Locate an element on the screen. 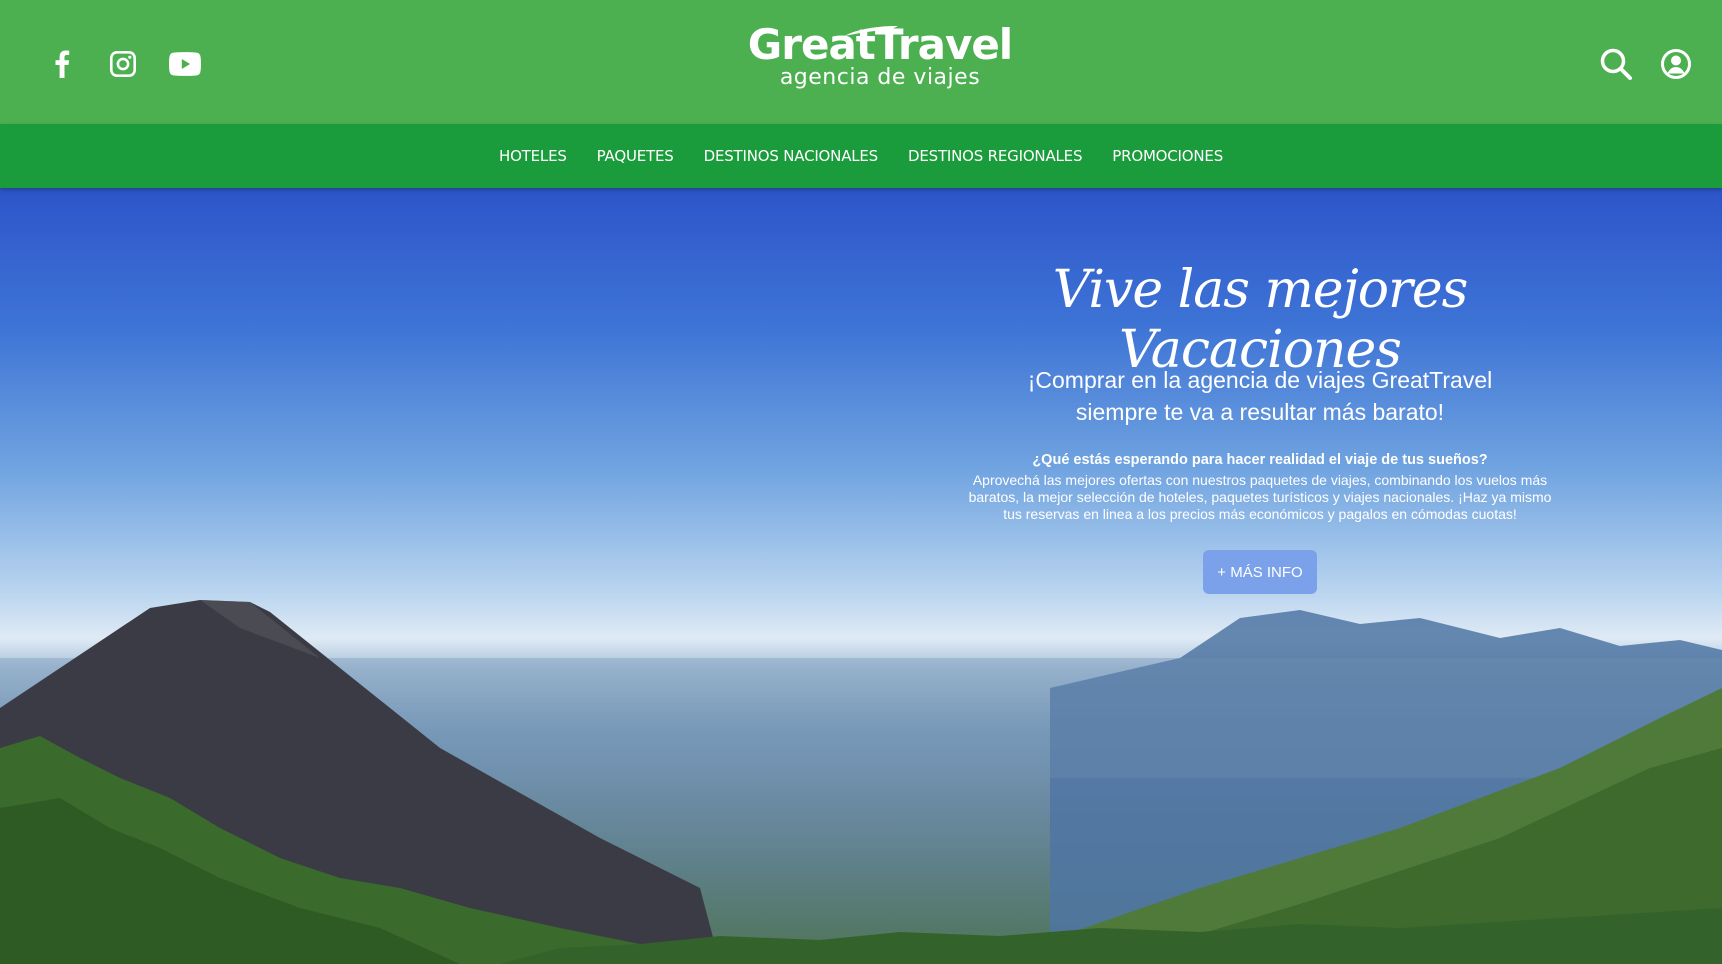  hero-title: Vive las mejores Vacaciones is located at coordinates (1260, 320).